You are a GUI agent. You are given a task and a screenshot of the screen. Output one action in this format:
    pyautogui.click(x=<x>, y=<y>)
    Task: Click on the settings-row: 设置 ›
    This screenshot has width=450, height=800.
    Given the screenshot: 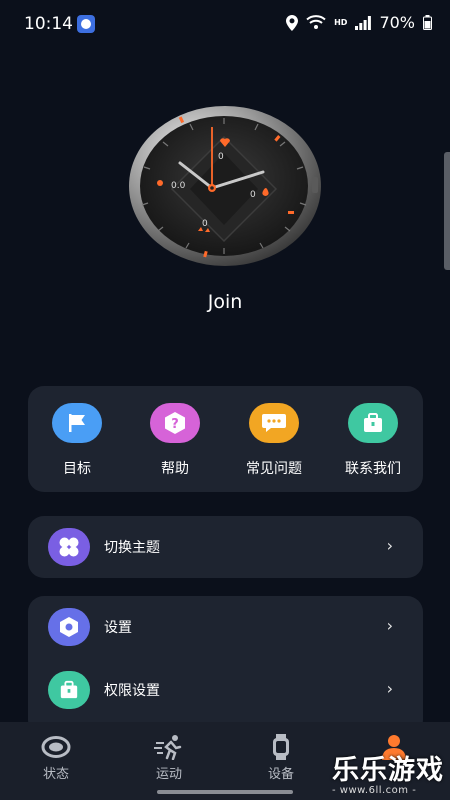 What is the action you would take?
    pyautogui.click(x=225, y=627)
    